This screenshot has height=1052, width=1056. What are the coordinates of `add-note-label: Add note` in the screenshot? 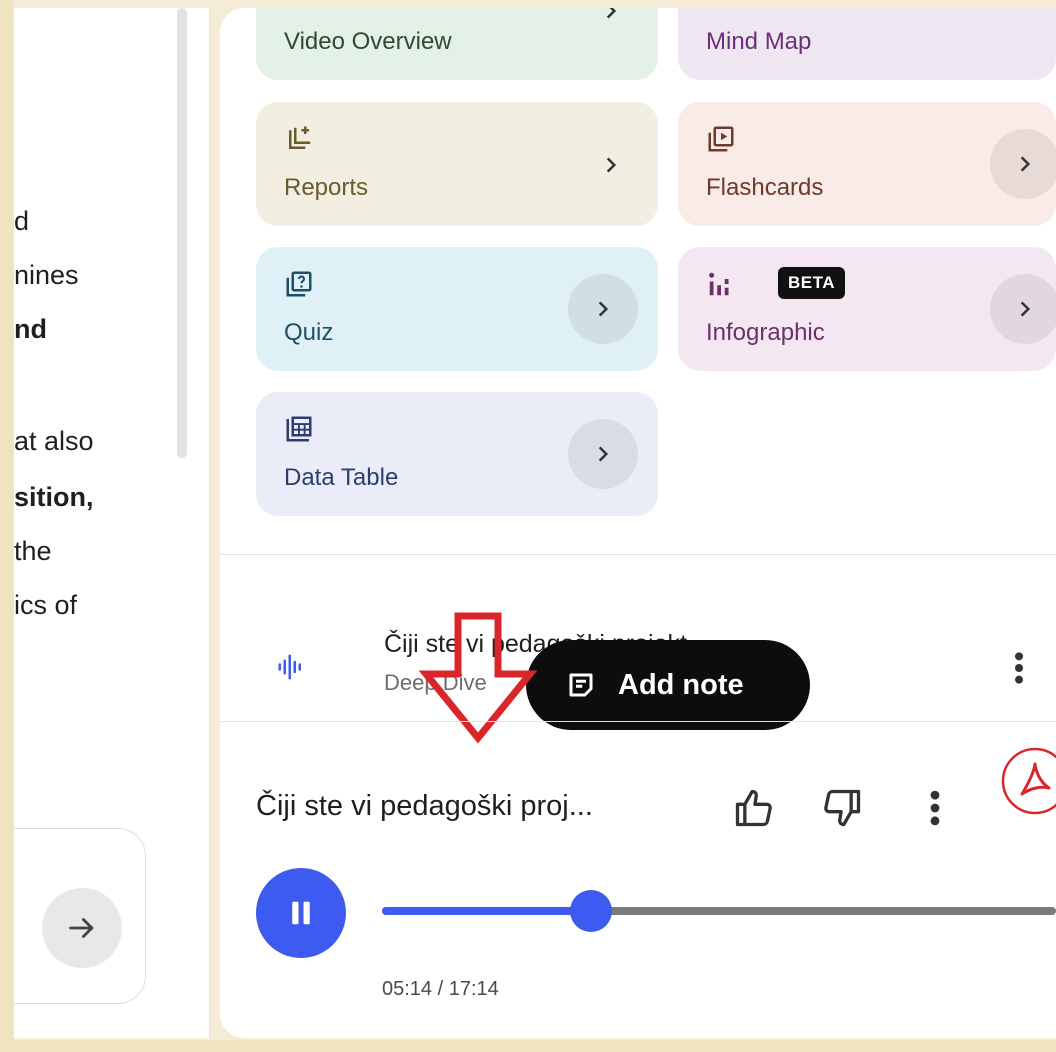 It's located at (681, 684).